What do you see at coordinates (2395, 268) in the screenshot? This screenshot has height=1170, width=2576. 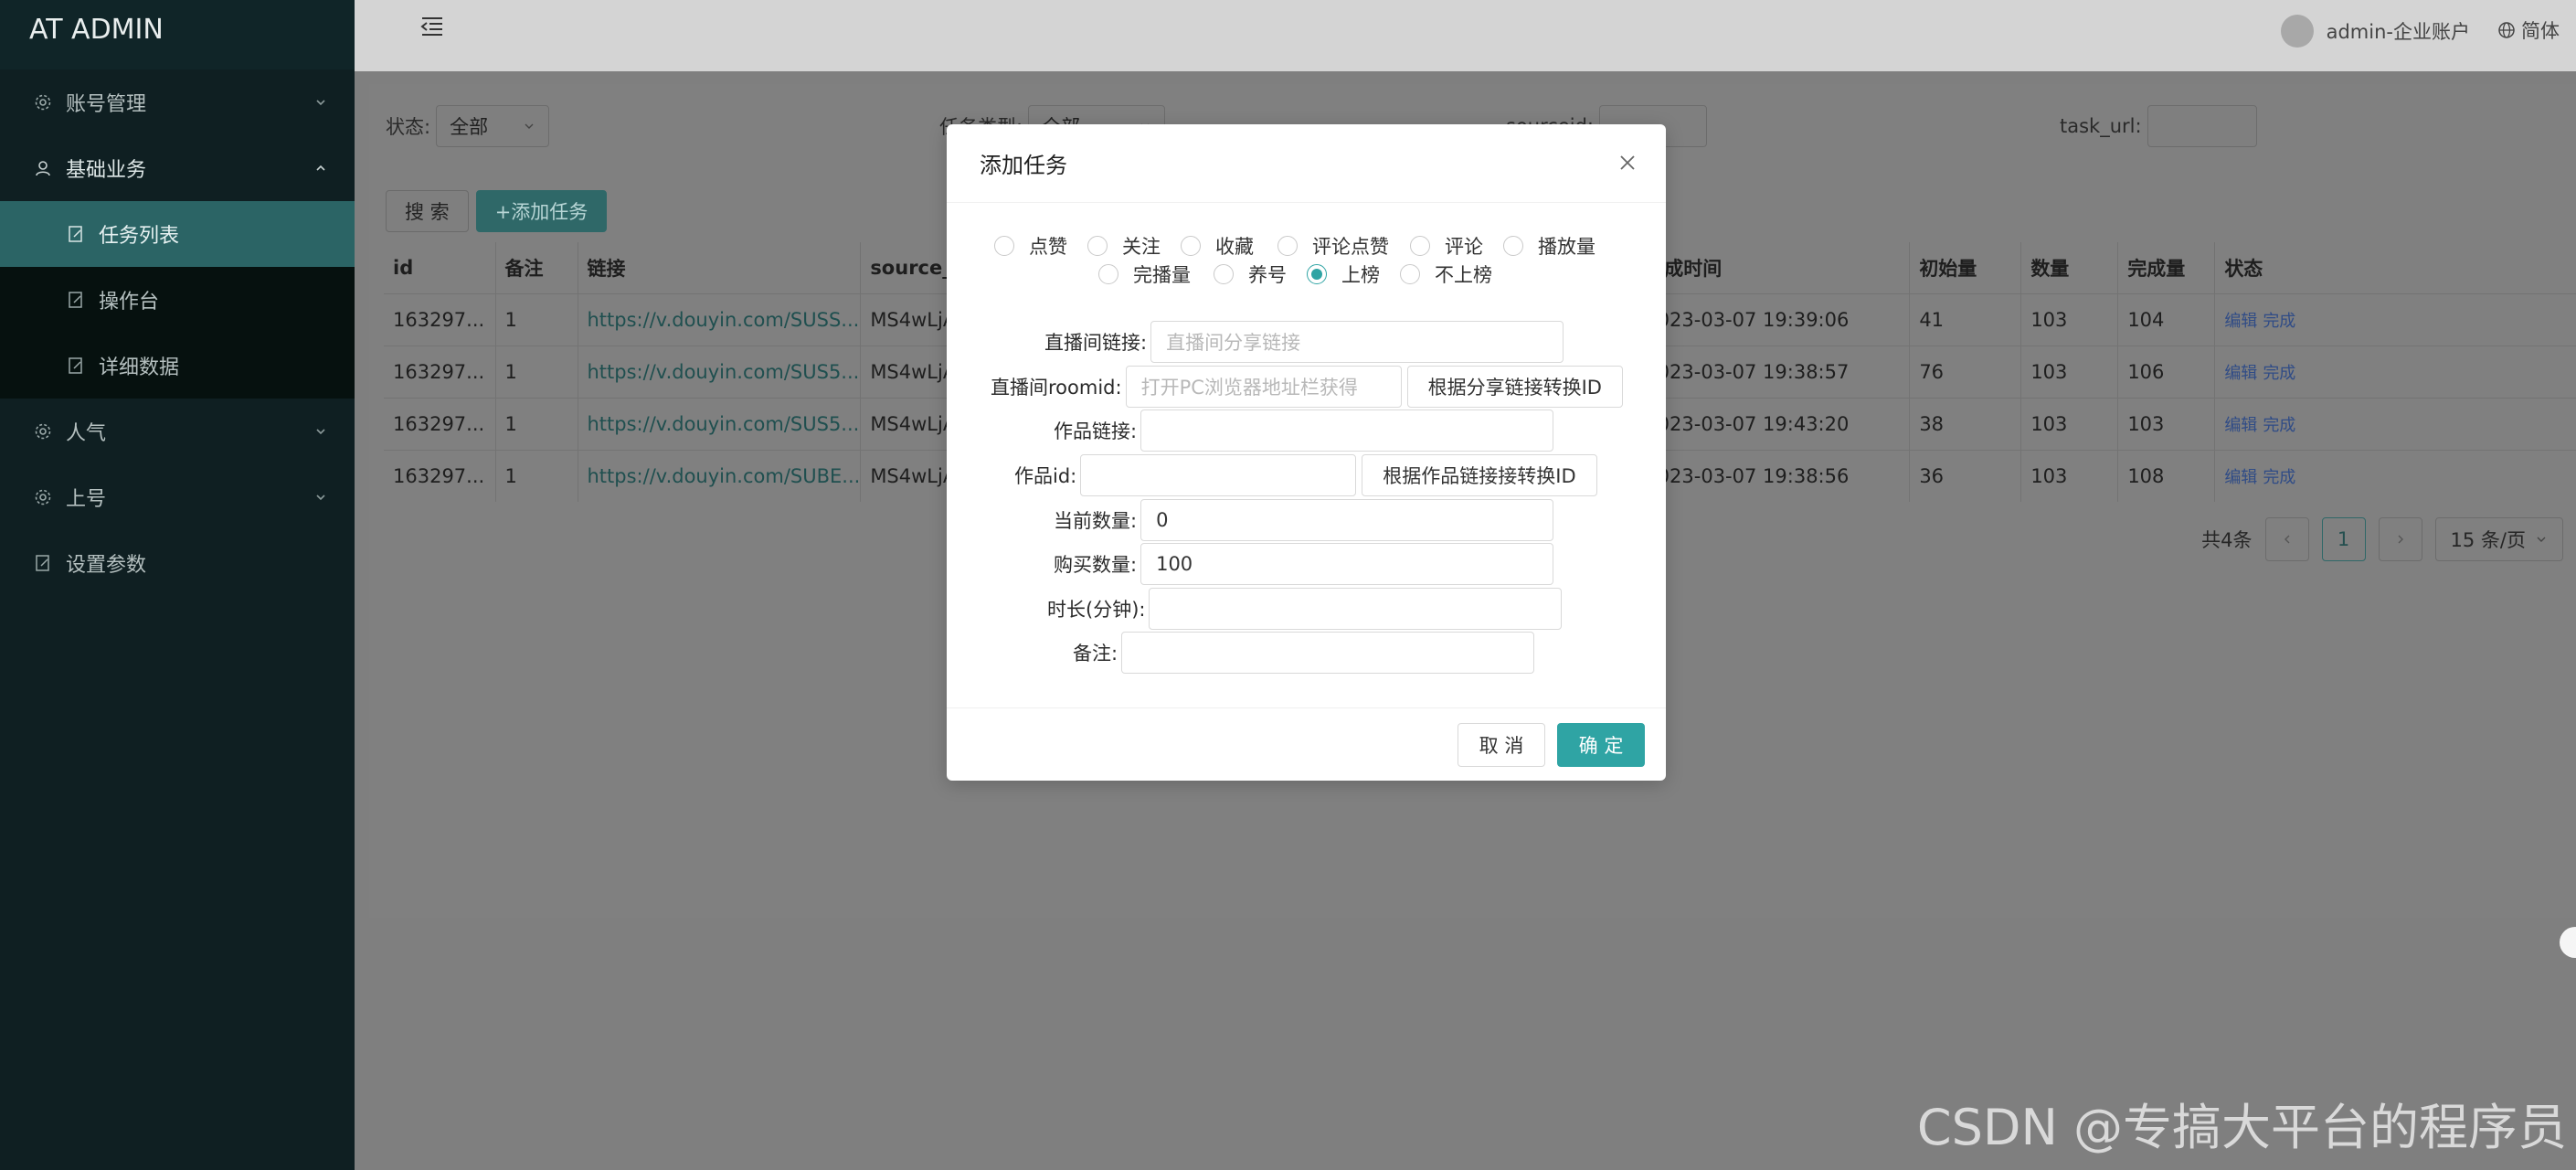 I see `column-header: 状态` at bounding box center [2395, 268].